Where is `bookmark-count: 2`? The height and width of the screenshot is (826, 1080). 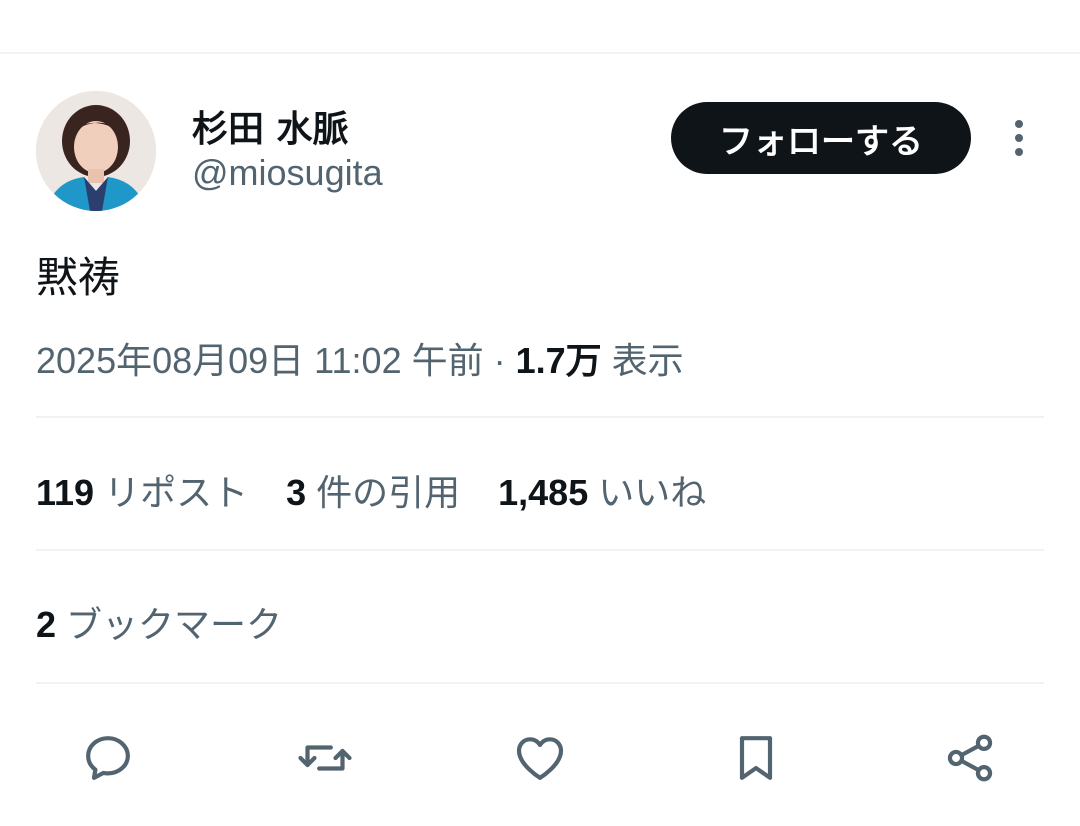 bookmark-count: 2 is located at coordinates (46, 624).